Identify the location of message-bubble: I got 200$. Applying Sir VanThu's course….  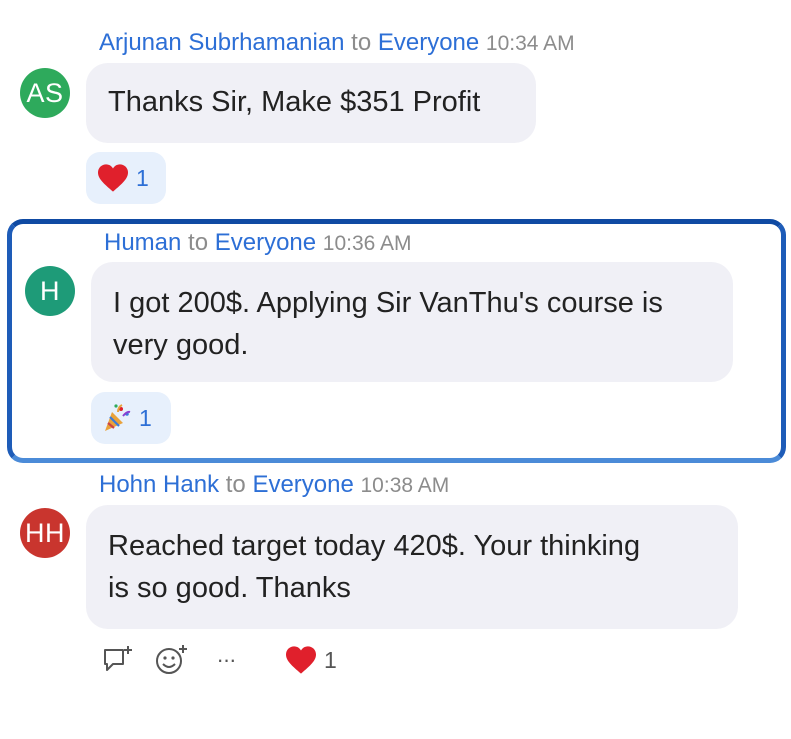
(412, 322).